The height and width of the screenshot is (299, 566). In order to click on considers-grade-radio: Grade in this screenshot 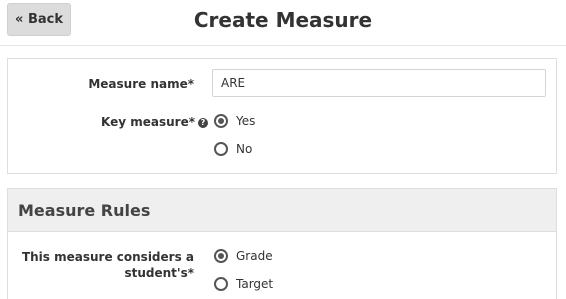, I will do `click(243, 256)`.